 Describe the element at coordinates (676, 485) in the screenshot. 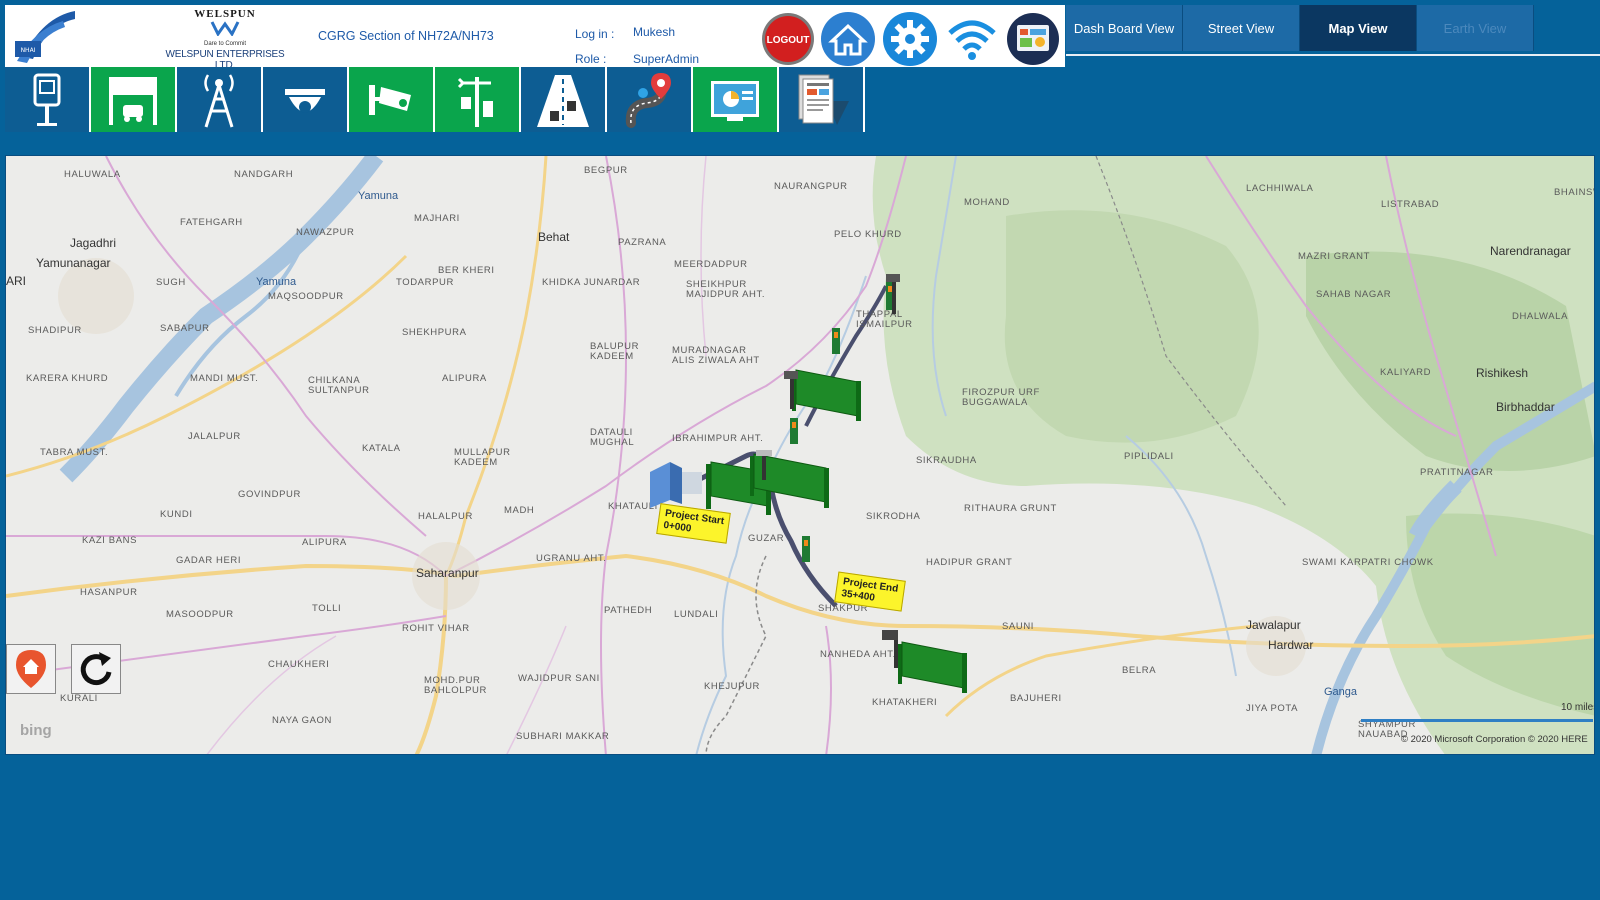

I see `control-building-icon` at that location.